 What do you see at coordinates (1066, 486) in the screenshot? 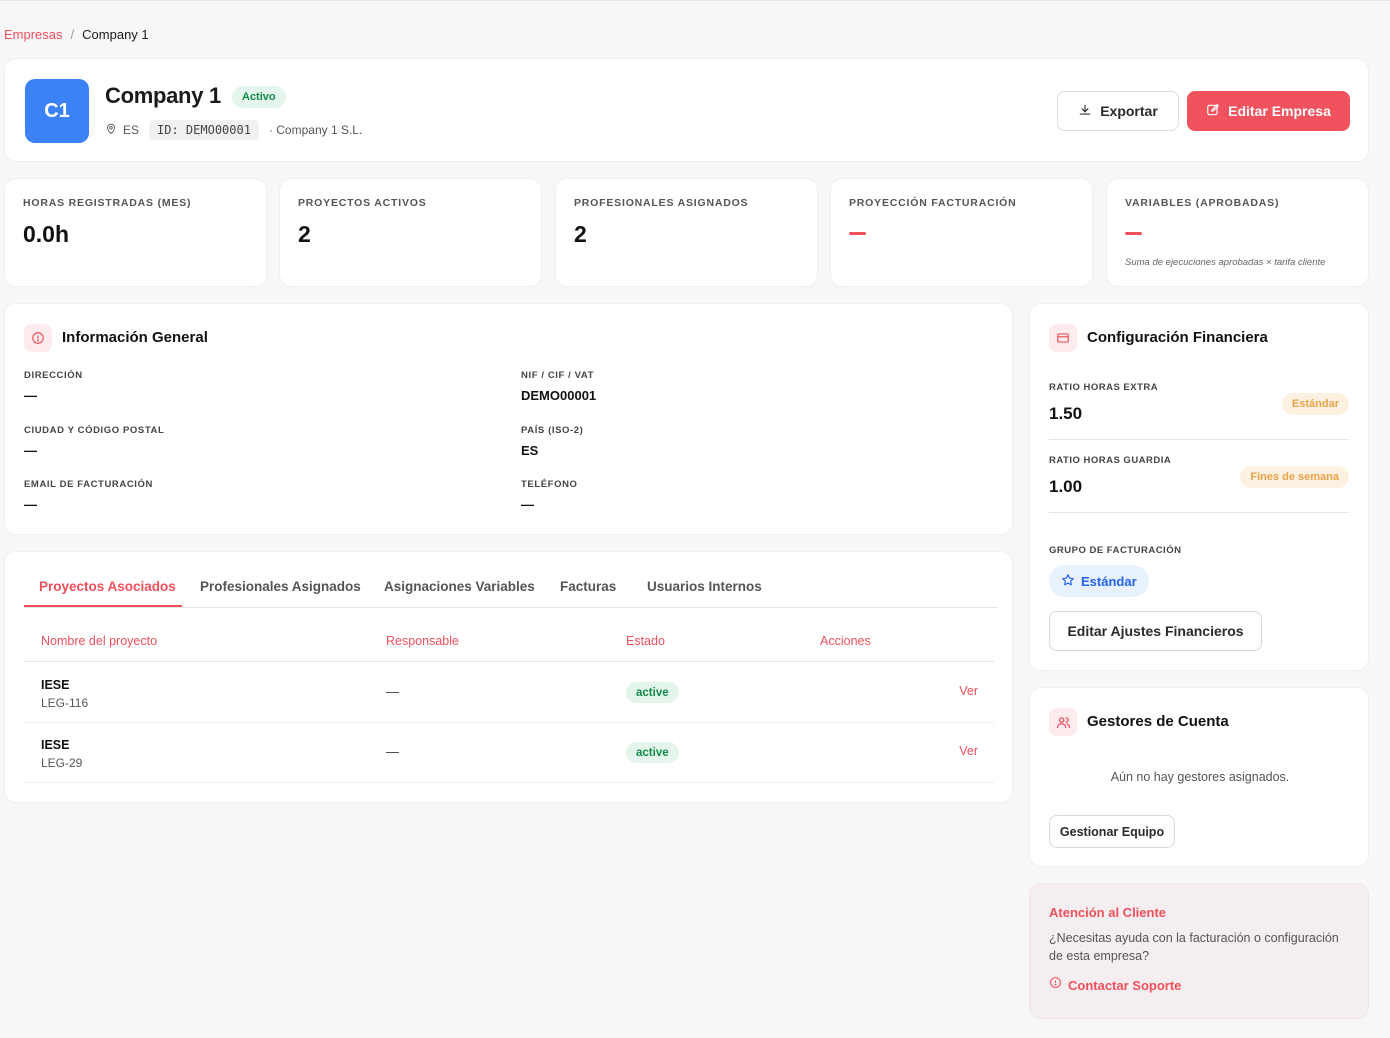
I see `ratio-guardia-value: 1.00` at bounding box center [1066, 486].